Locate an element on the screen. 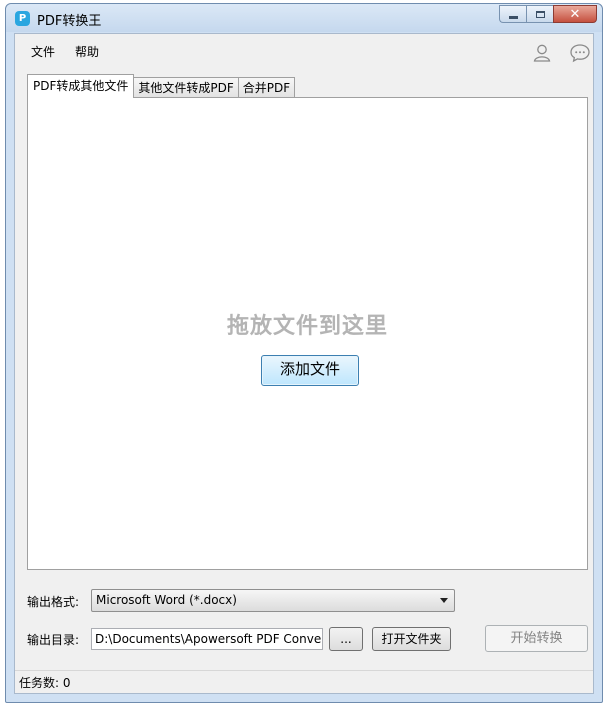  add-file-button: 添加文件 is located at coordinates (310, 370).